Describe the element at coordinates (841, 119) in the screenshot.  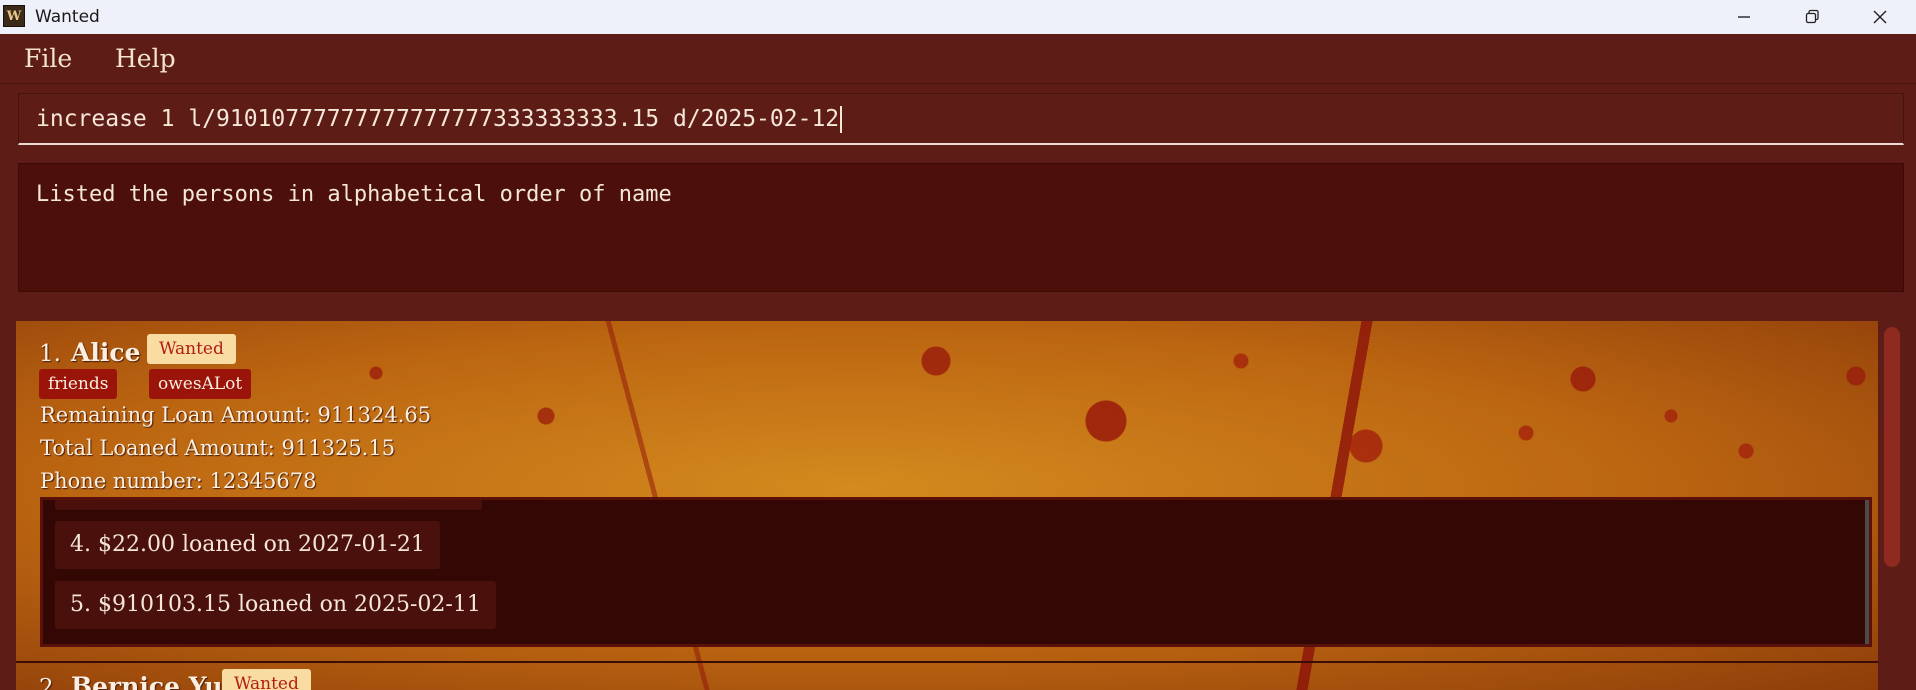
I see `text-caret` at that location.